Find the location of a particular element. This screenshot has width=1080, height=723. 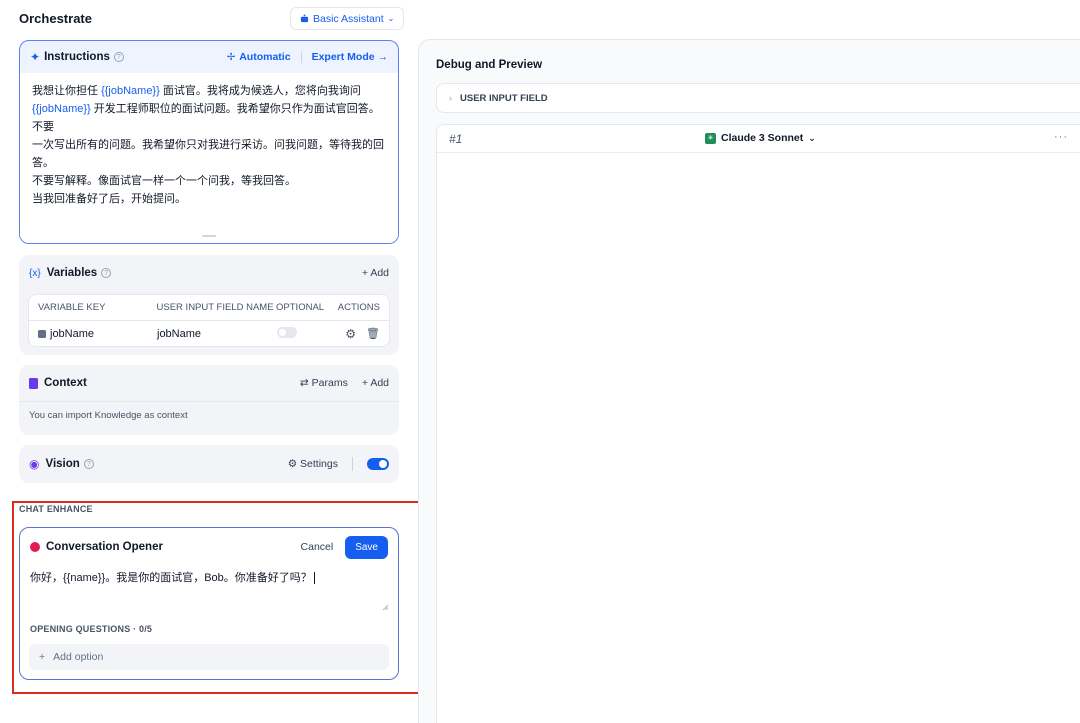

column-header: USER INPUT FIELD NAME is located at coordinates (215, 307).